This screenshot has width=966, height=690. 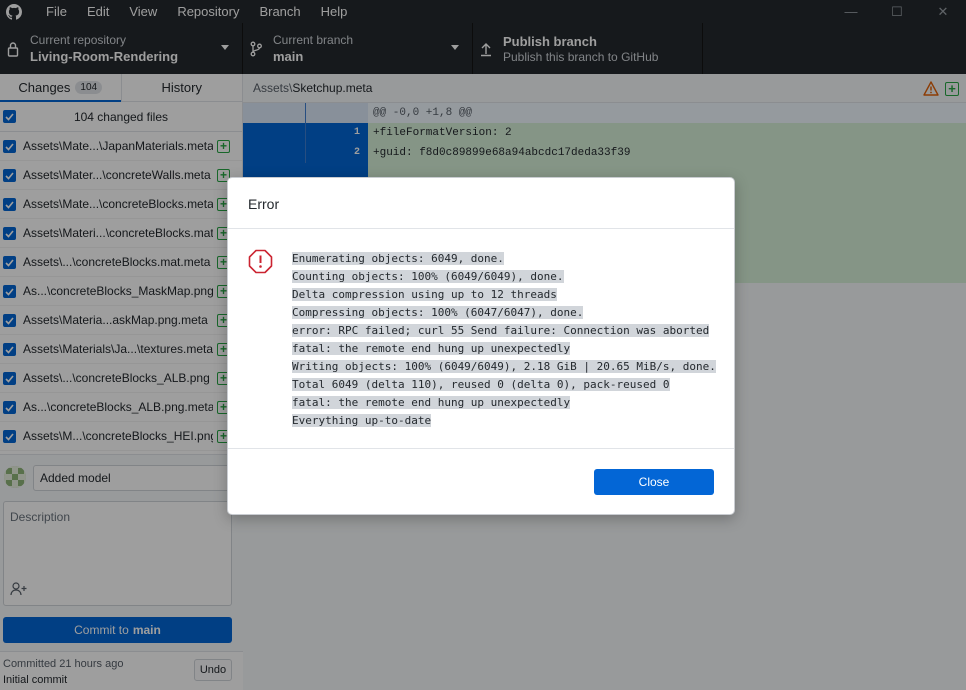 What do you see at coordinates (398, 258) in the screenshot?
I see `error-output-line: Enumerating objects: 6049, done.` at bounding box center [398, 258].